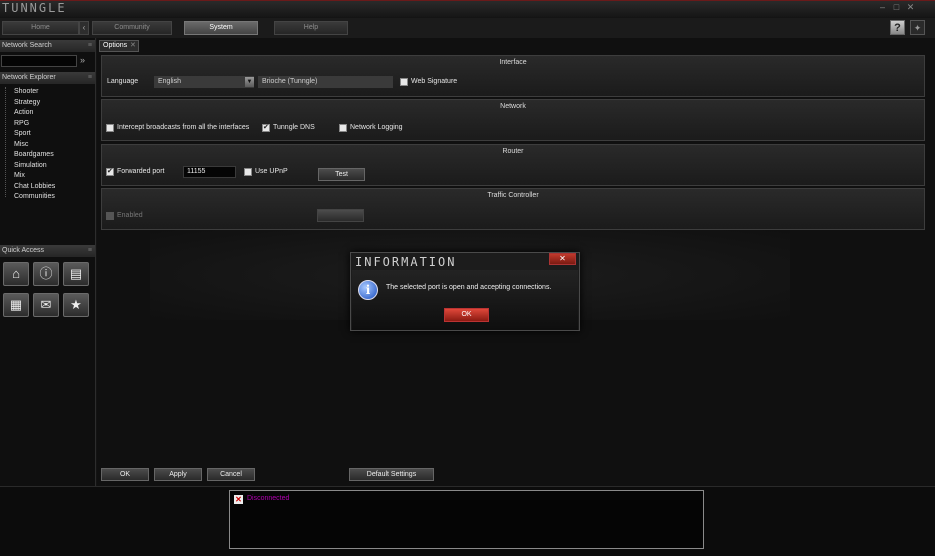  What do you see at coordinates (76, 305) in the screenshot?
I see `star-icon: ★` at bounding box center [76, 305].